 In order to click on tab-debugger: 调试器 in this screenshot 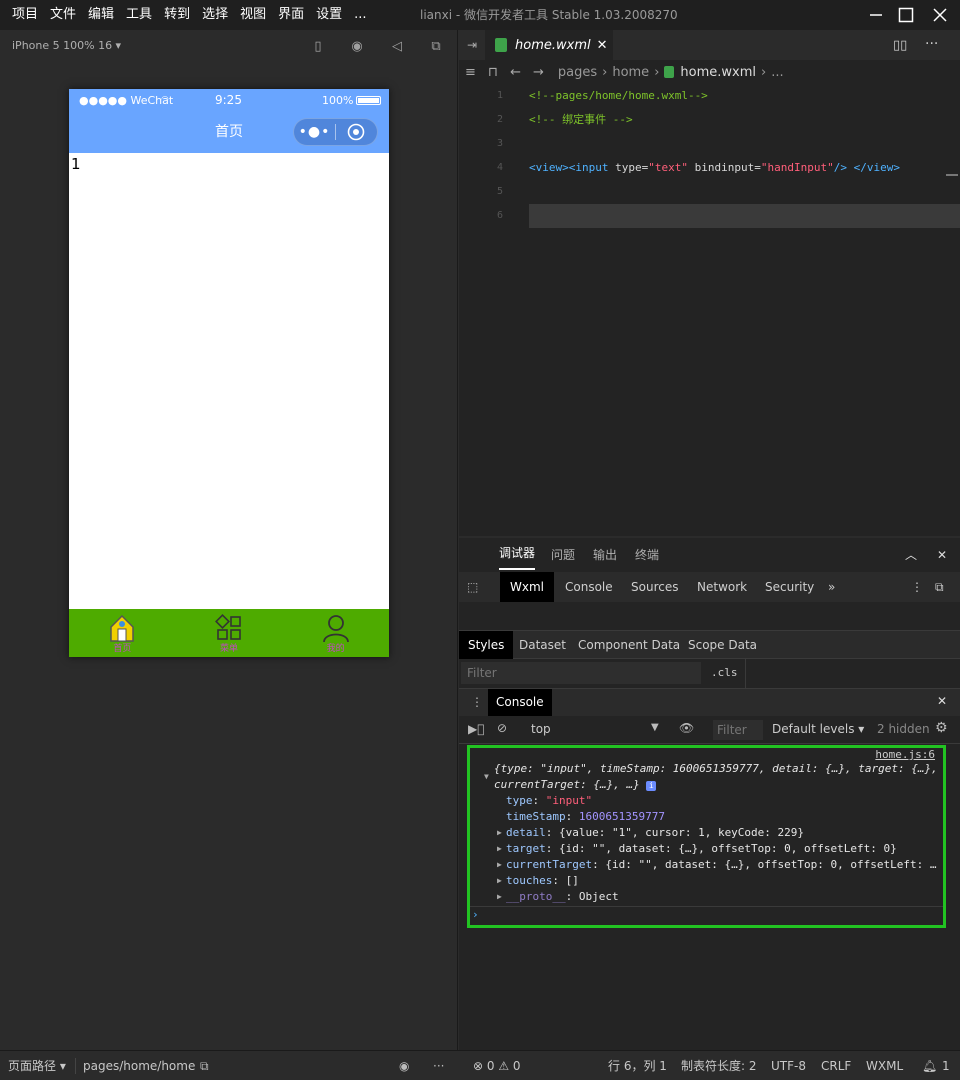, I will do `click(517, 554)`.